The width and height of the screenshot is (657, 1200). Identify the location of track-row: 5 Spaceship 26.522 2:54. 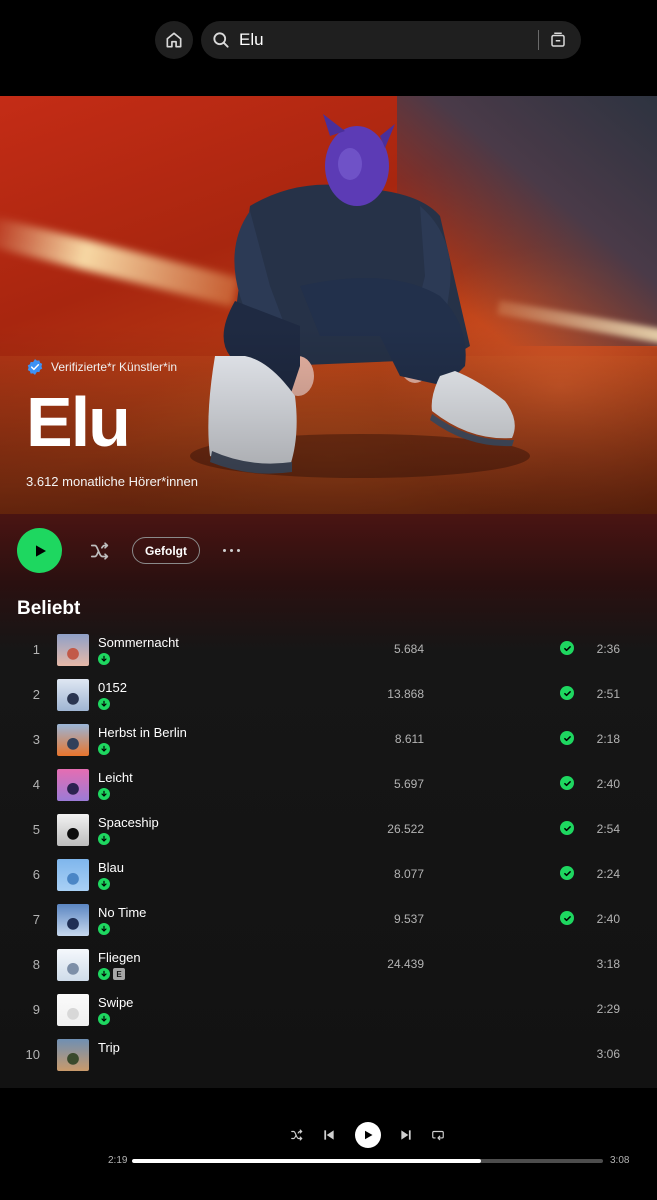
(328, 836).